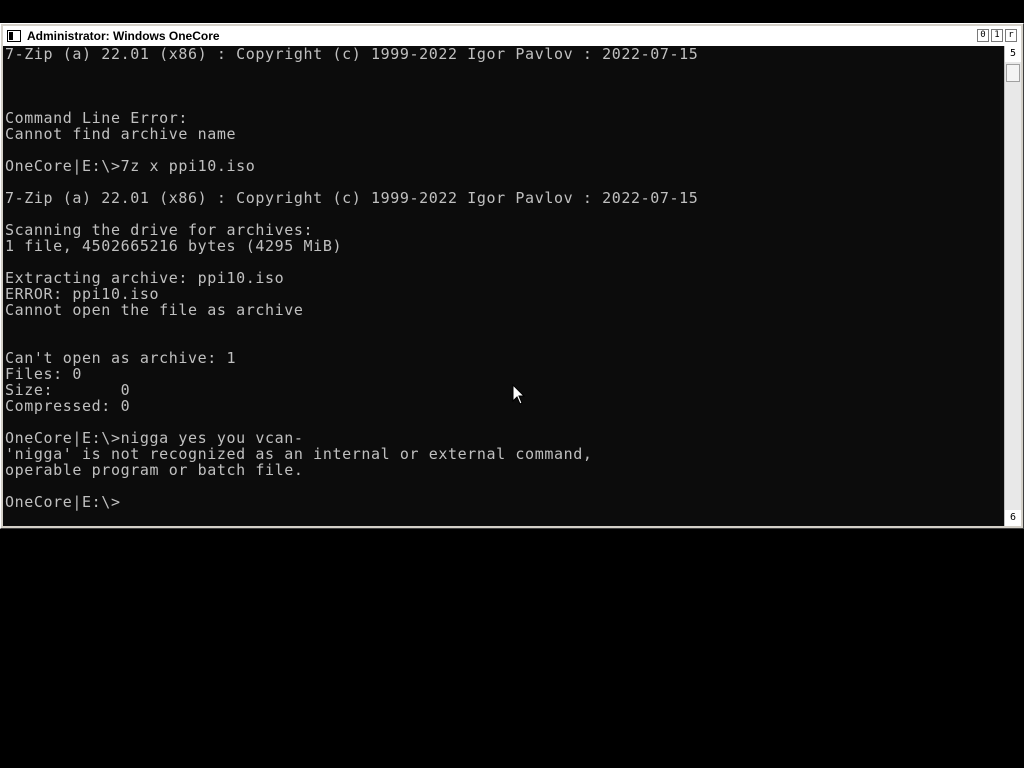 This screenshot has width=1024, height=768. What do you see at coordinates (130, 166) in the screenshot?
I see `console-line: OneCore|E:\>7z x ppi10.iso` at bounding box center [130, 166].